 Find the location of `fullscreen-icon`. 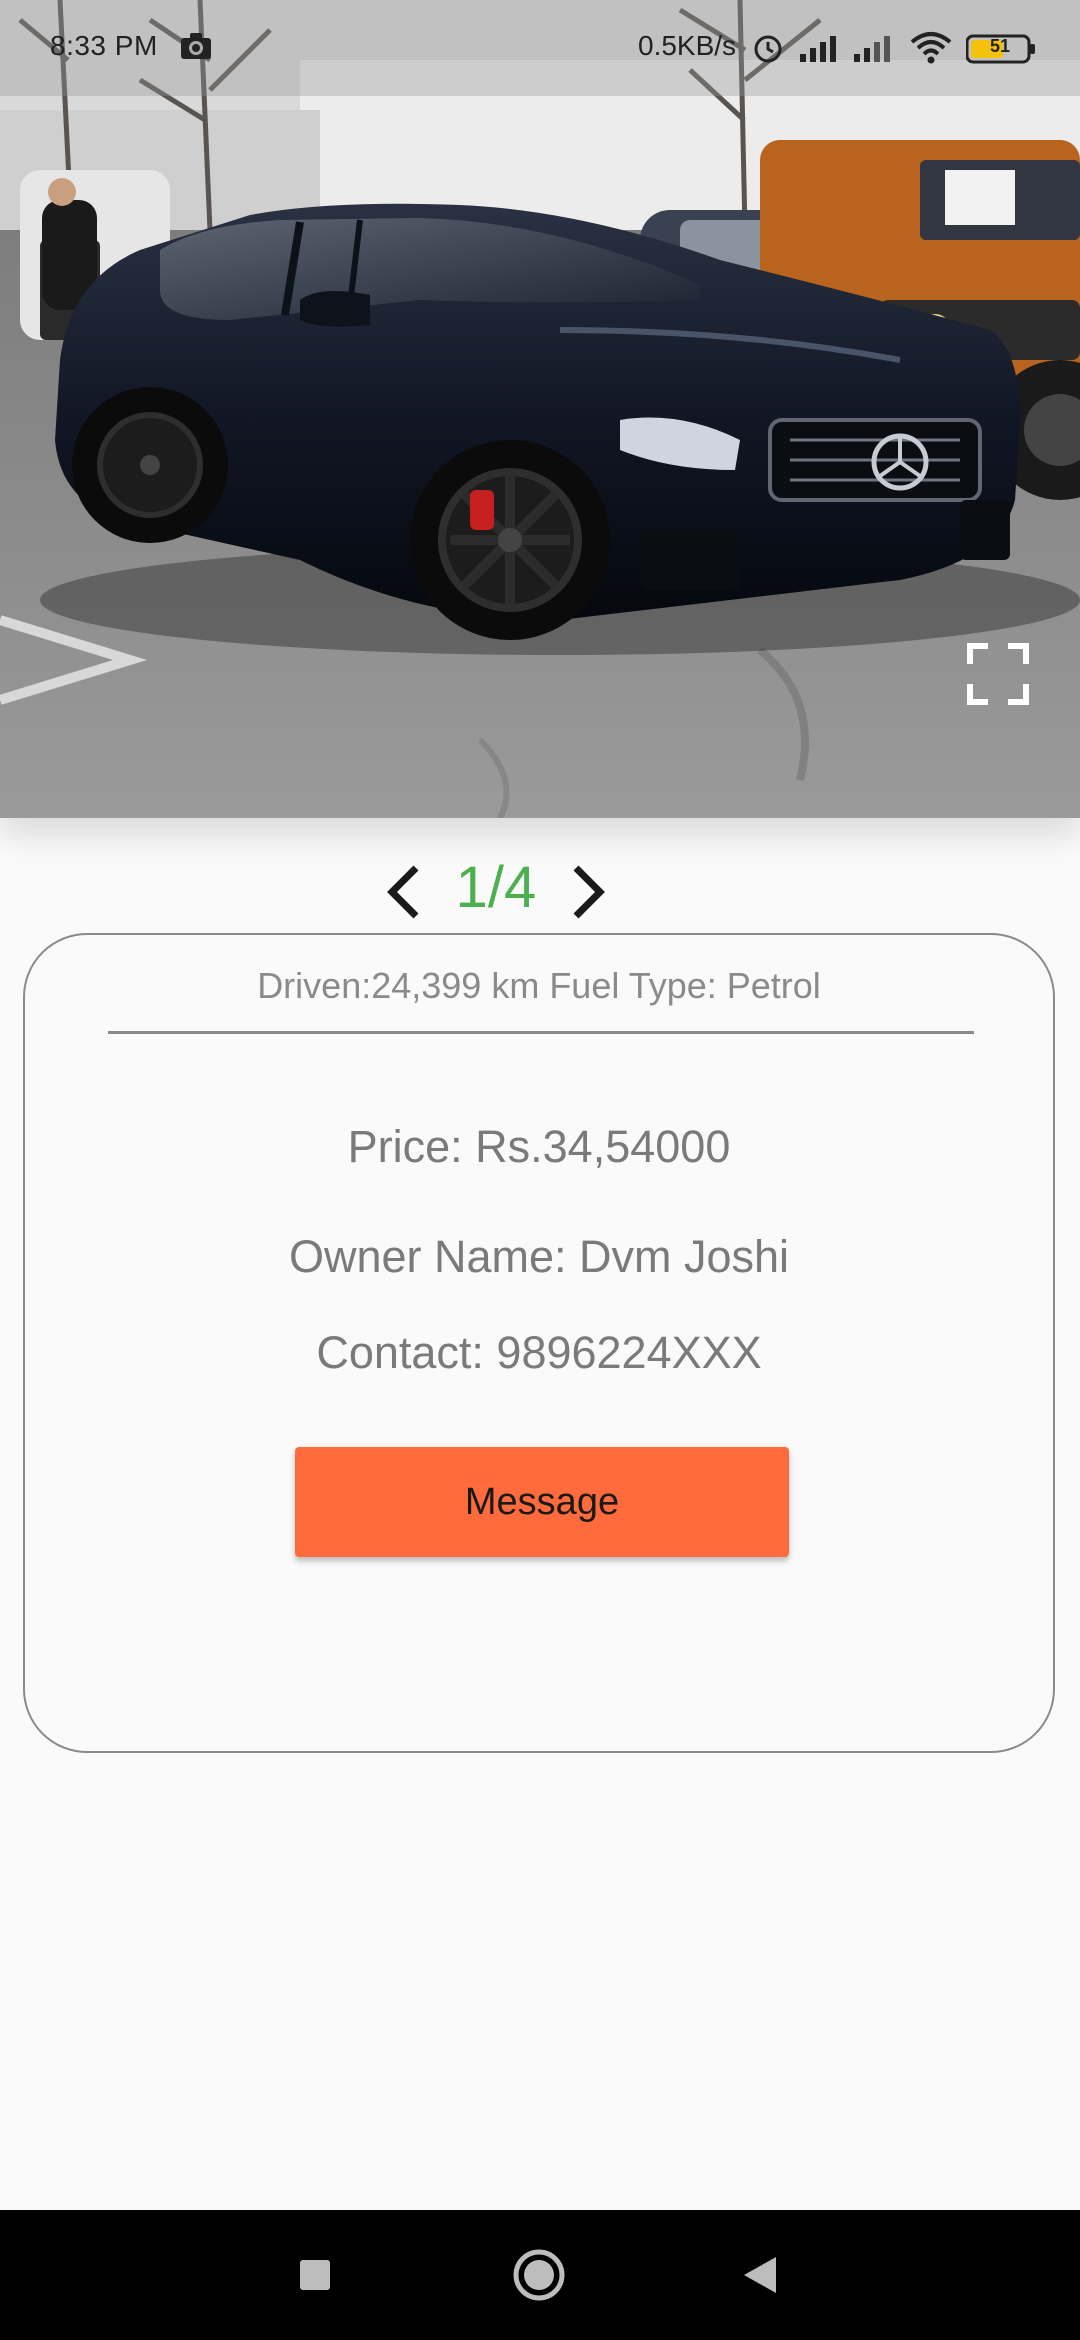

fullscreen-icon is located at coordinates (998, 674).